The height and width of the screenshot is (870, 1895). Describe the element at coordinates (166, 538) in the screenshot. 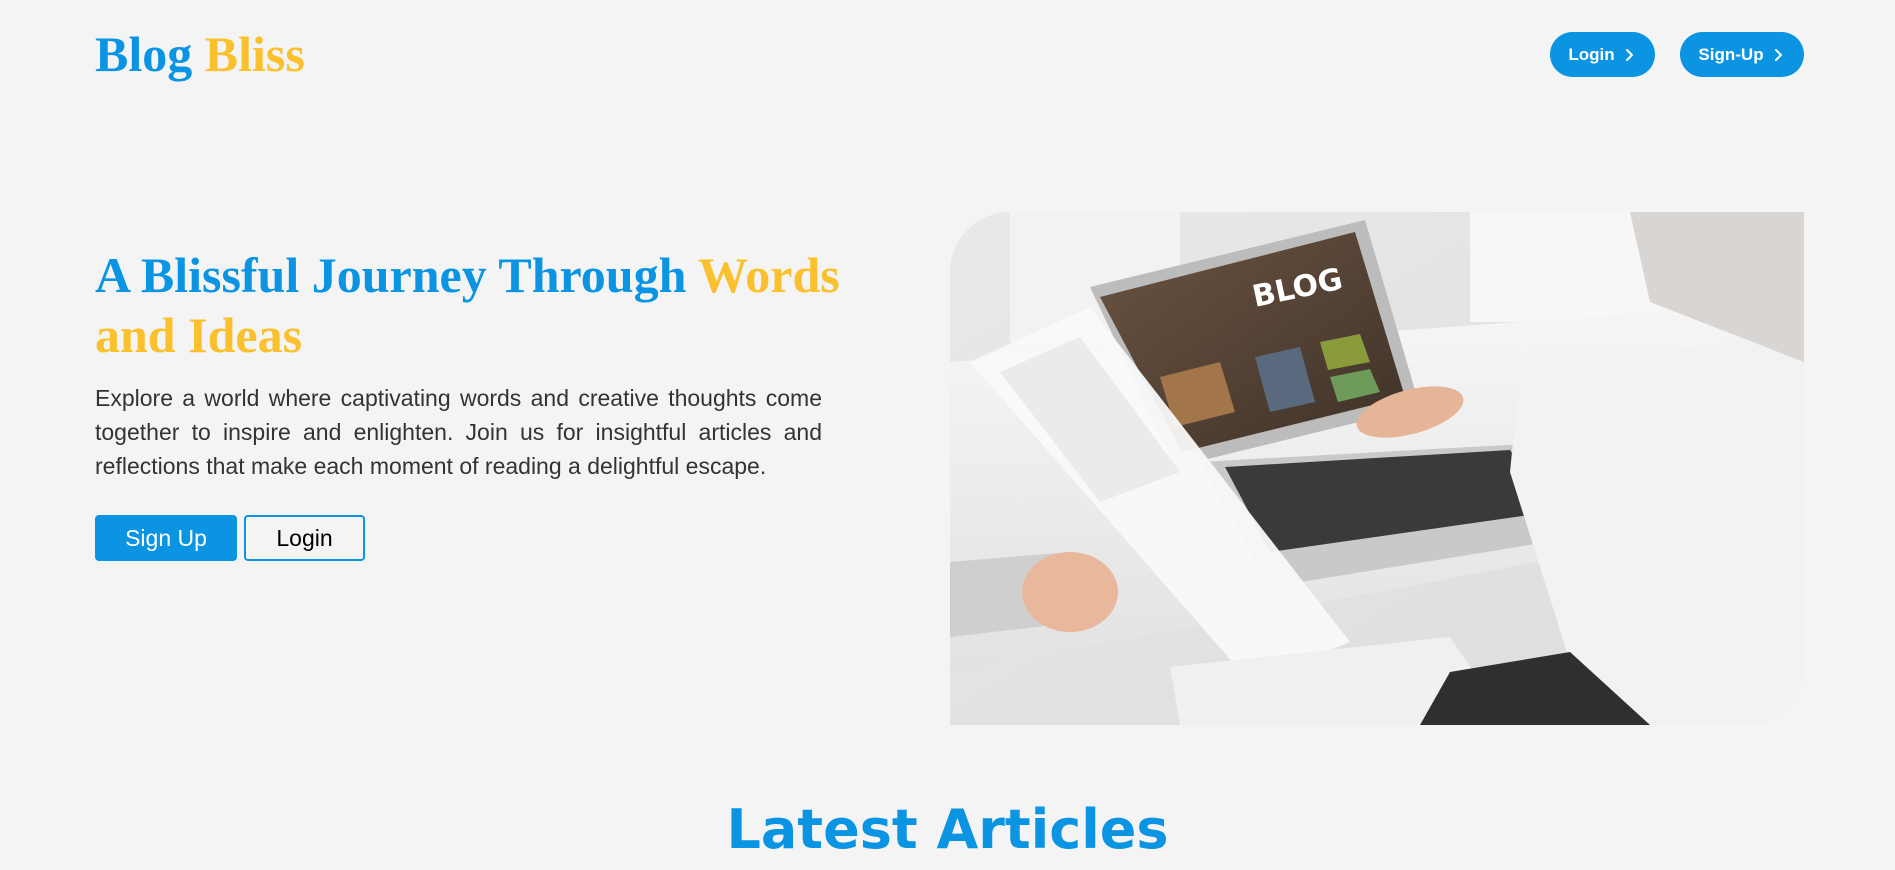

I see `hero-signup-button: Sign Up` at that location.